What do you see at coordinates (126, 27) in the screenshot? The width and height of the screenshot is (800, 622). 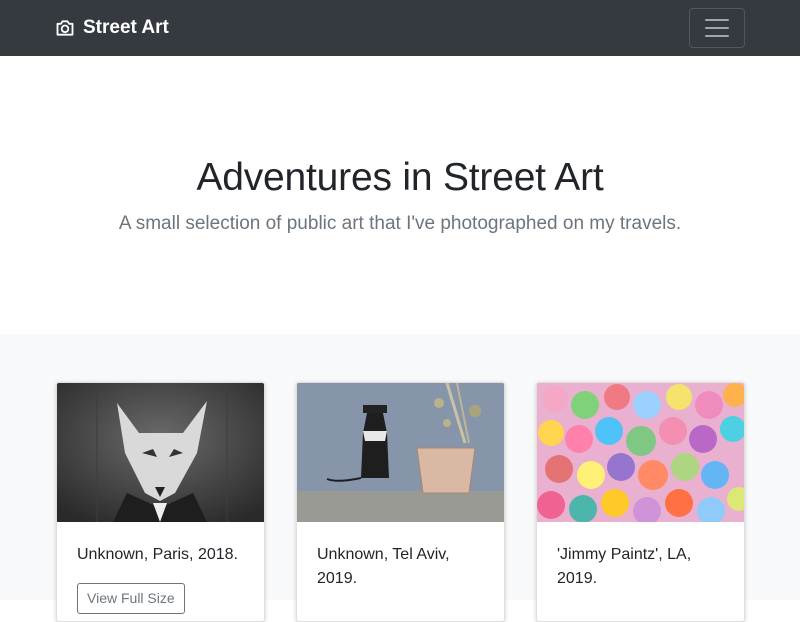 I see `brand-label: Street Art` at bounding box center [126, 27].